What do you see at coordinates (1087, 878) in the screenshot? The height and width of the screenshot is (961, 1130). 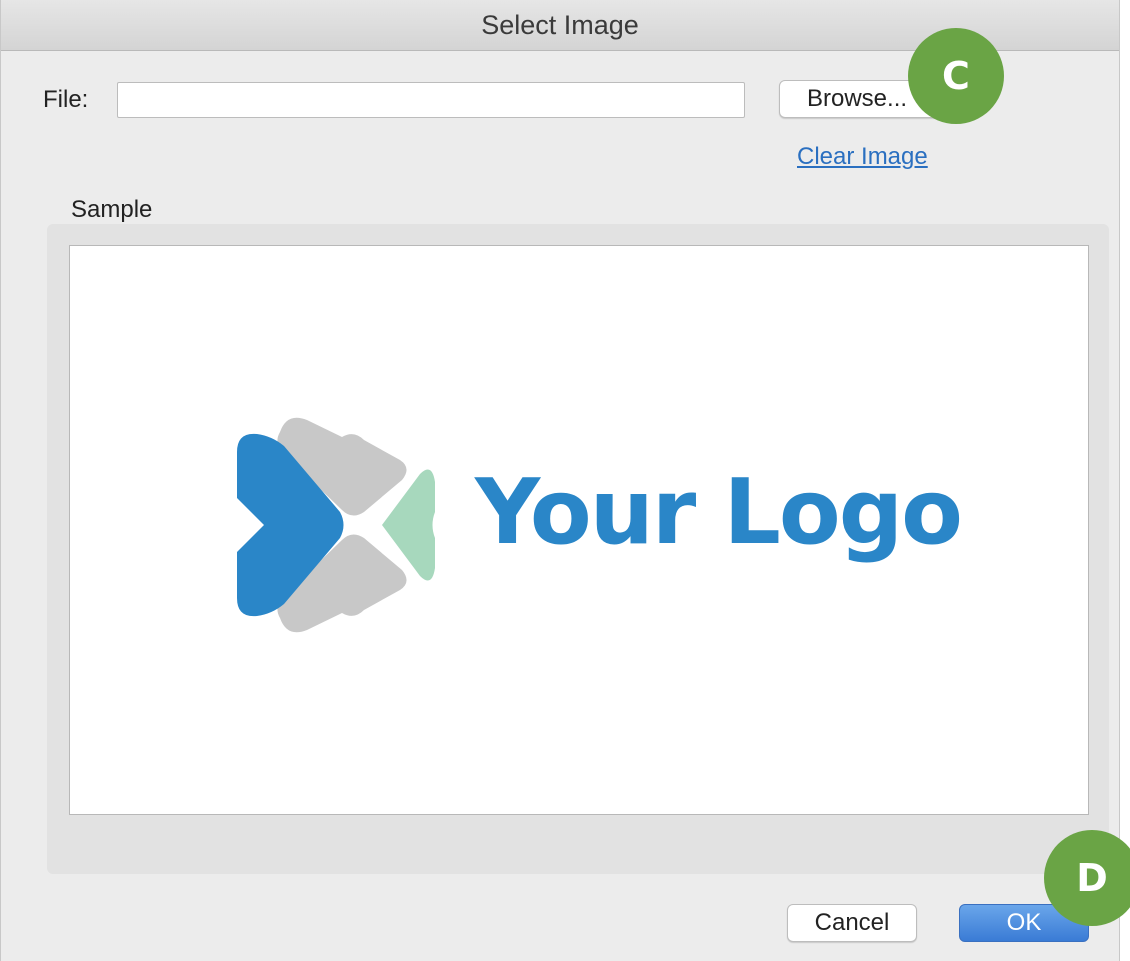 I see `callout-d-badge: D` at bounding box center [1087, 878].